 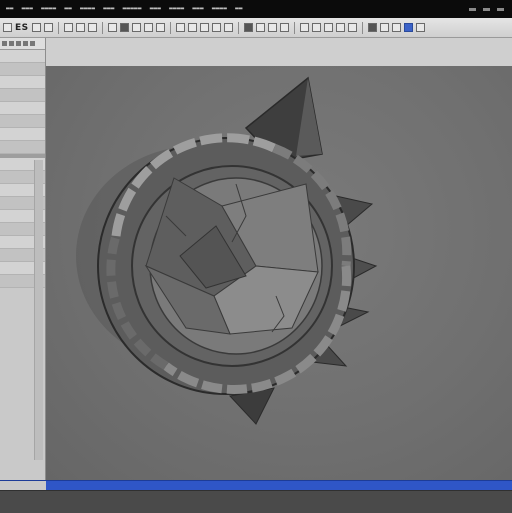 I want to click on panel-scrollbar, so click(x=38, y=310).